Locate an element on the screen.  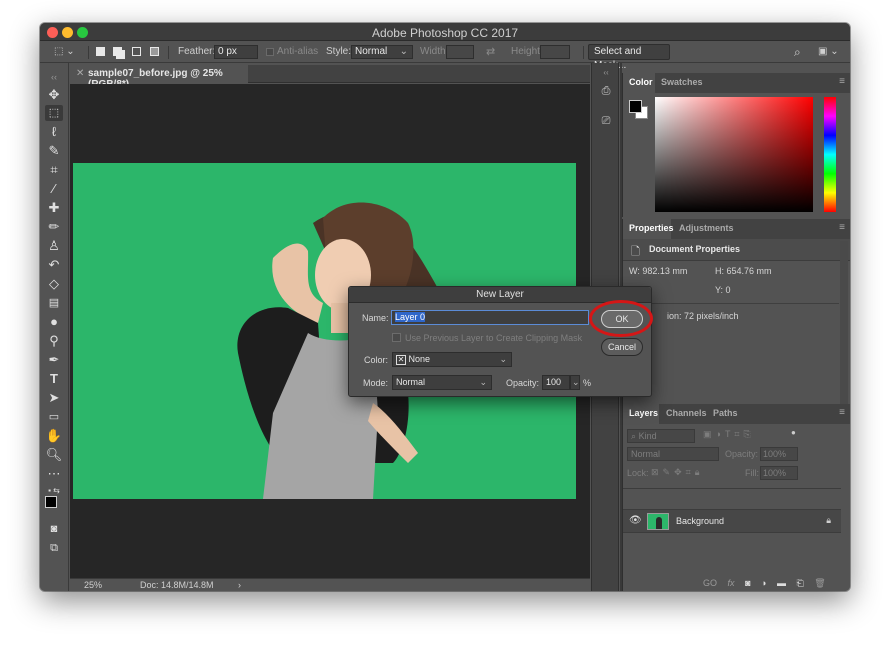
eye-icon: 👁︎ is located at coordinates (635, 520).